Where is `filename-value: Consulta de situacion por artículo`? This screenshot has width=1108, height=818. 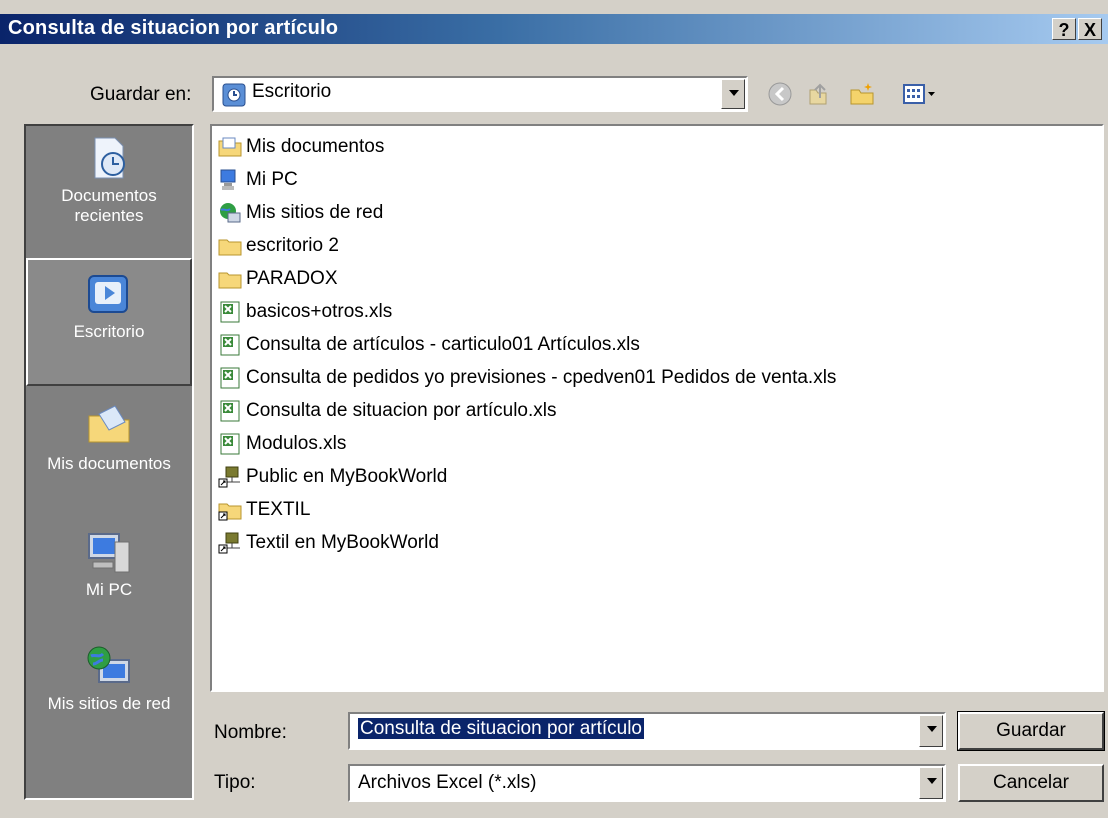 filename-value: Consulta de situacion por artículo is located at coordinates (501, 728).